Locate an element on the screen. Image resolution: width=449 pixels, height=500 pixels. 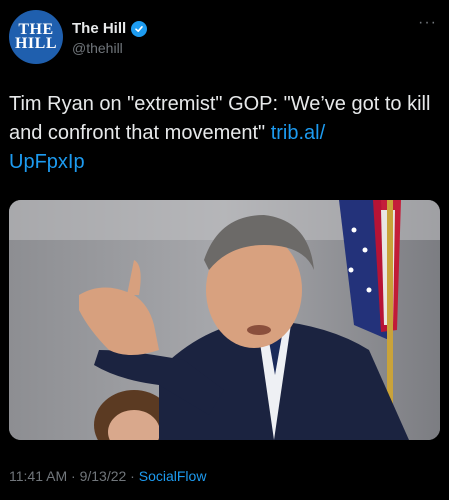
tweet-time: 11:41 AM is located at coordinates (38, 476).